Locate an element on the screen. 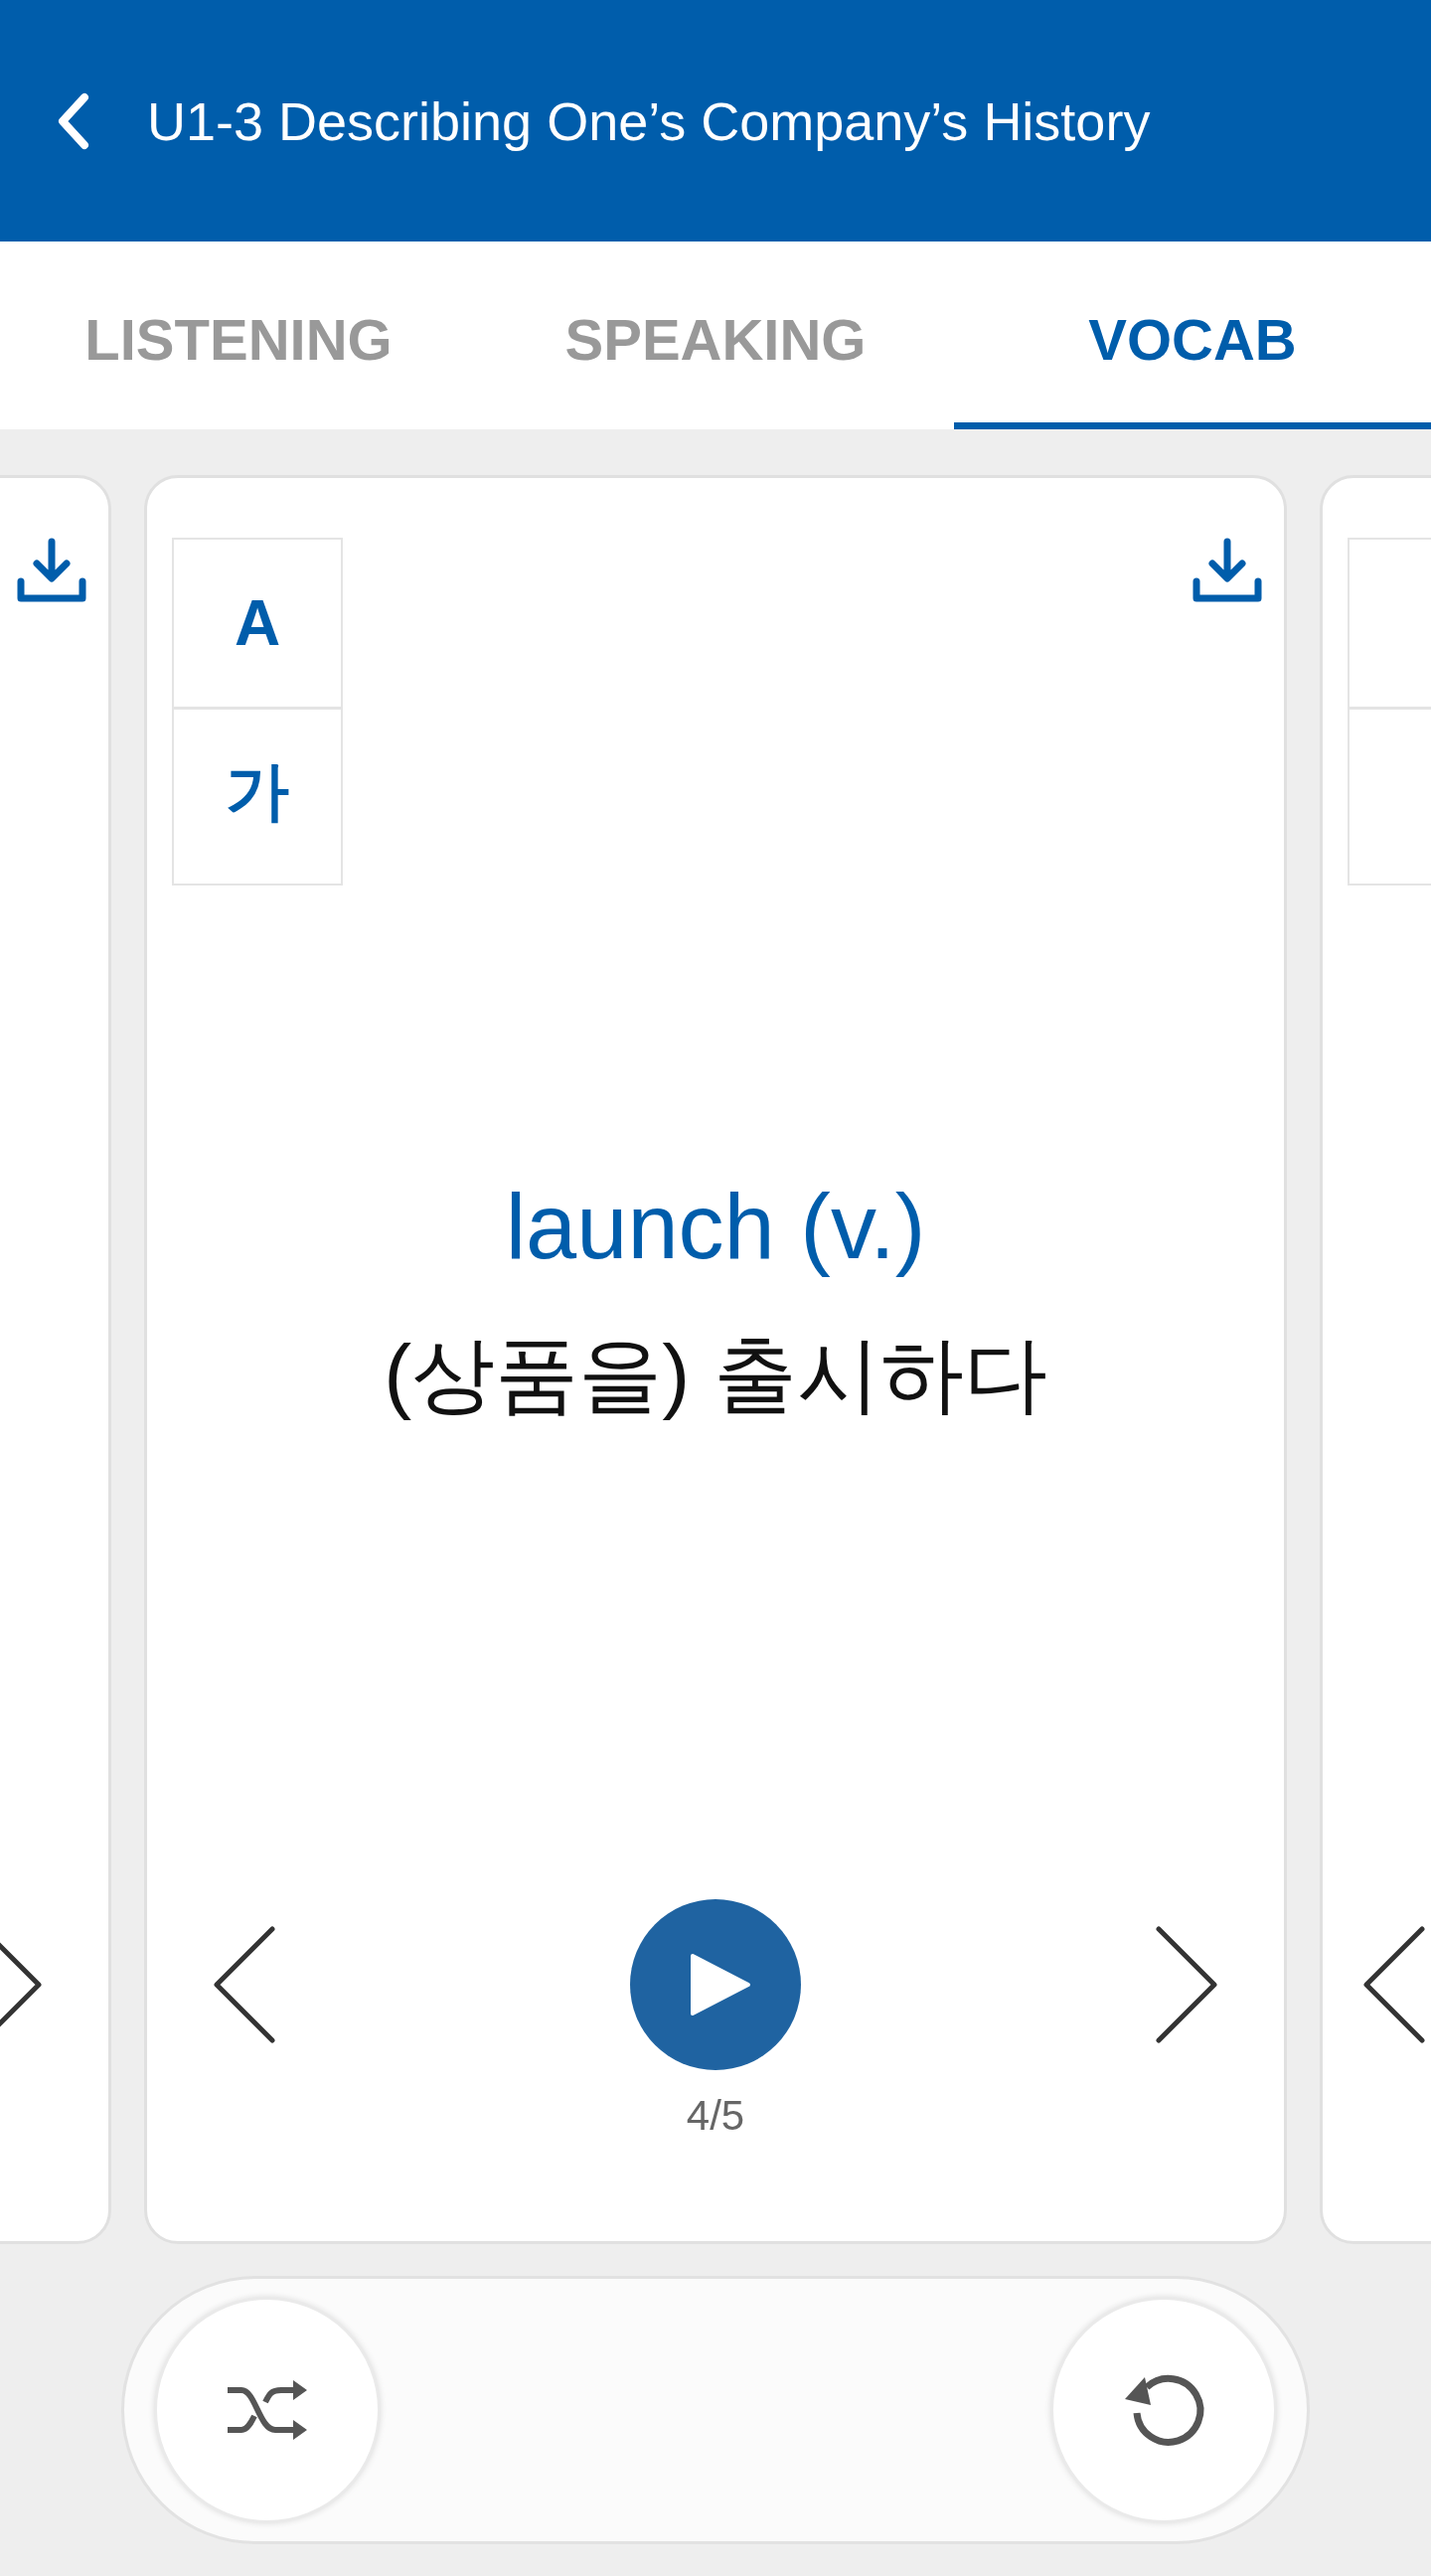 The height and width of the screenshot is (2576, 1431). card-counter: 4/5 is located at coordinates (715, 2116).